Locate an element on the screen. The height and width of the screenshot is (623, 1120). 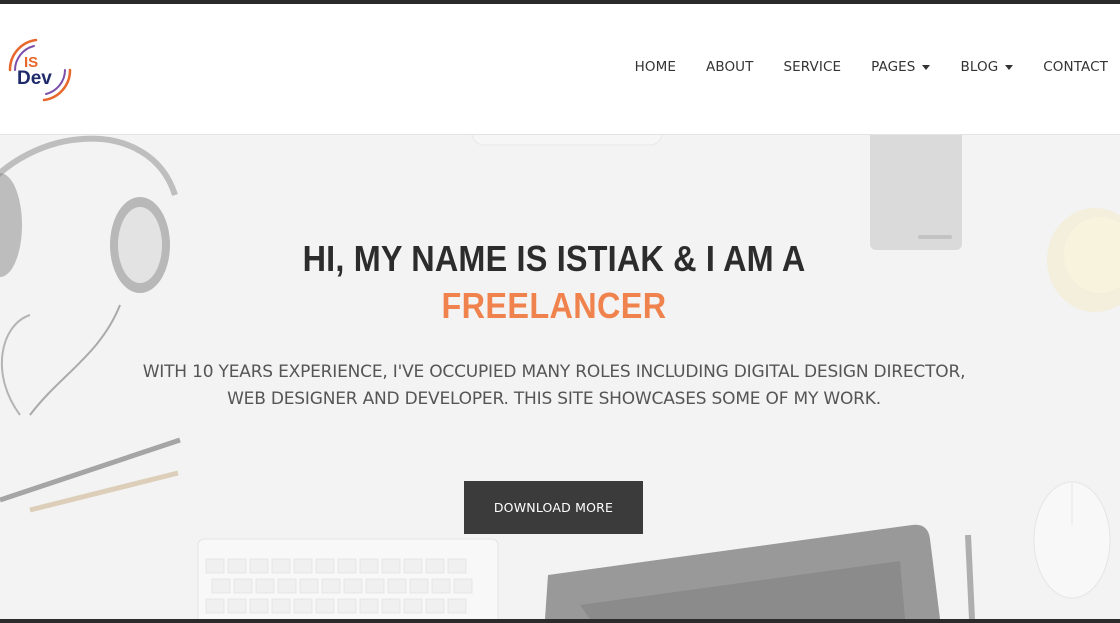
nav-item-label: SERVICE is located at coordinates (812, 67).